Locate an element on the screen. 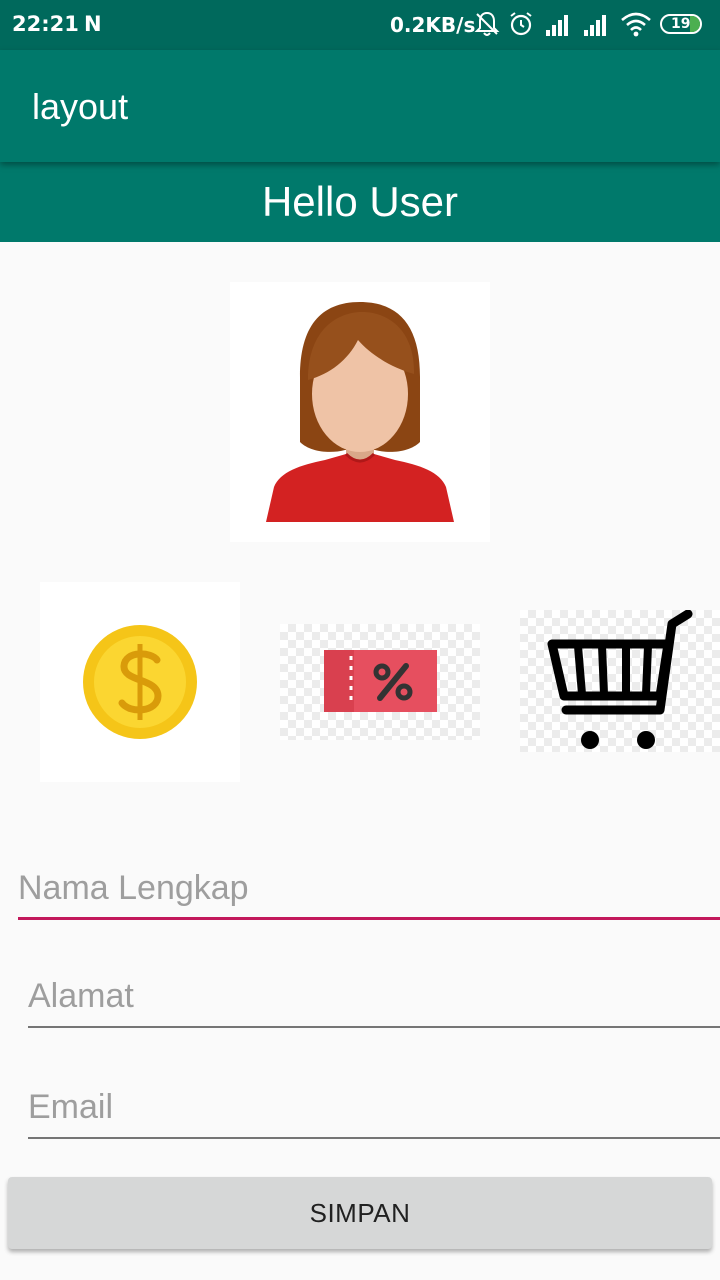 This screenshot has width=720, height=1280. coin-icon is located at coordinates (140, 682).